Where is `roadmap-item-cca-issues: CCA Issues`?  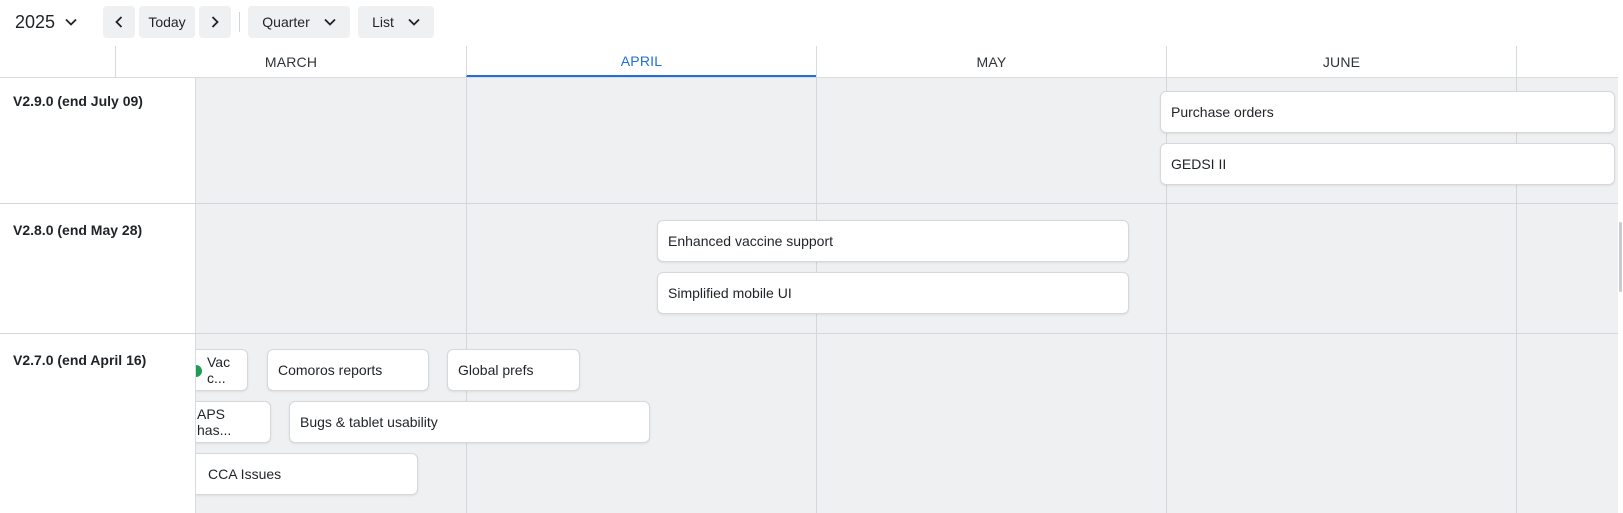 roadmap-item-cca-issues: CCA Issues is located at coordinates (299, 474).